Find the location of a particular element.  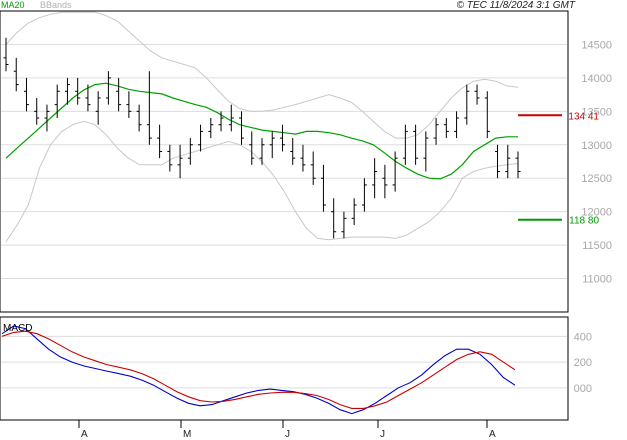

price-tick-label: 12500 is located at coordinates (596, 179).